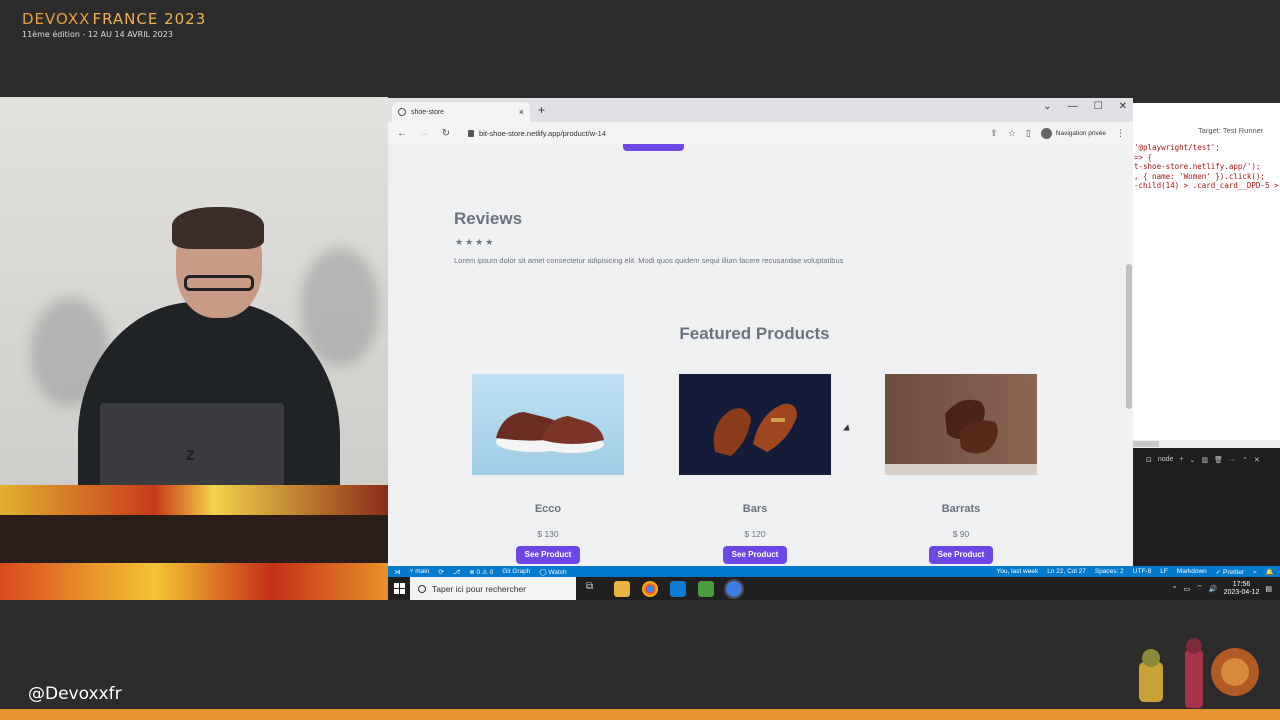  Describe the element at coordinates (1177, 147) in the screenshot. I see `code-line: '@playwright/test';` at that location.